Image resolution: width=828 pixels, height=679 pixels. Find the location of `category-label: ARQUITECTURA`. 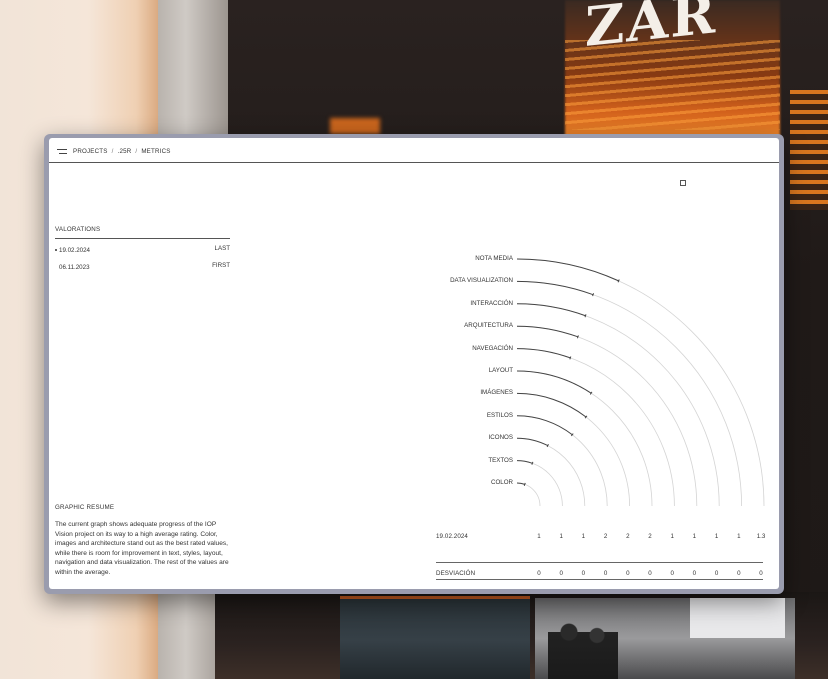

category-label: ARQUITECTURA is located at coordinates (488, 326).